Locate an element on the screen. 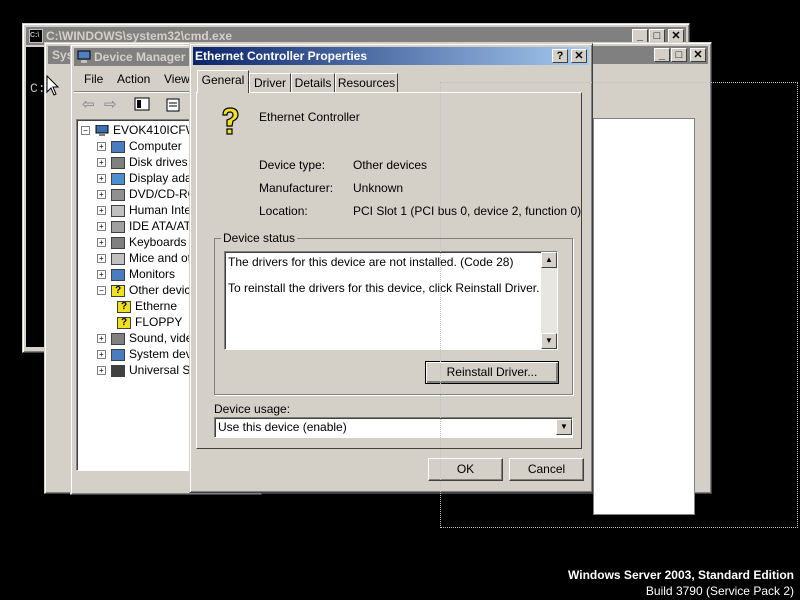 The height and width of the screenshot is (600, 800). device-usage-label: Device usage: is located at coordinates (252, 409).